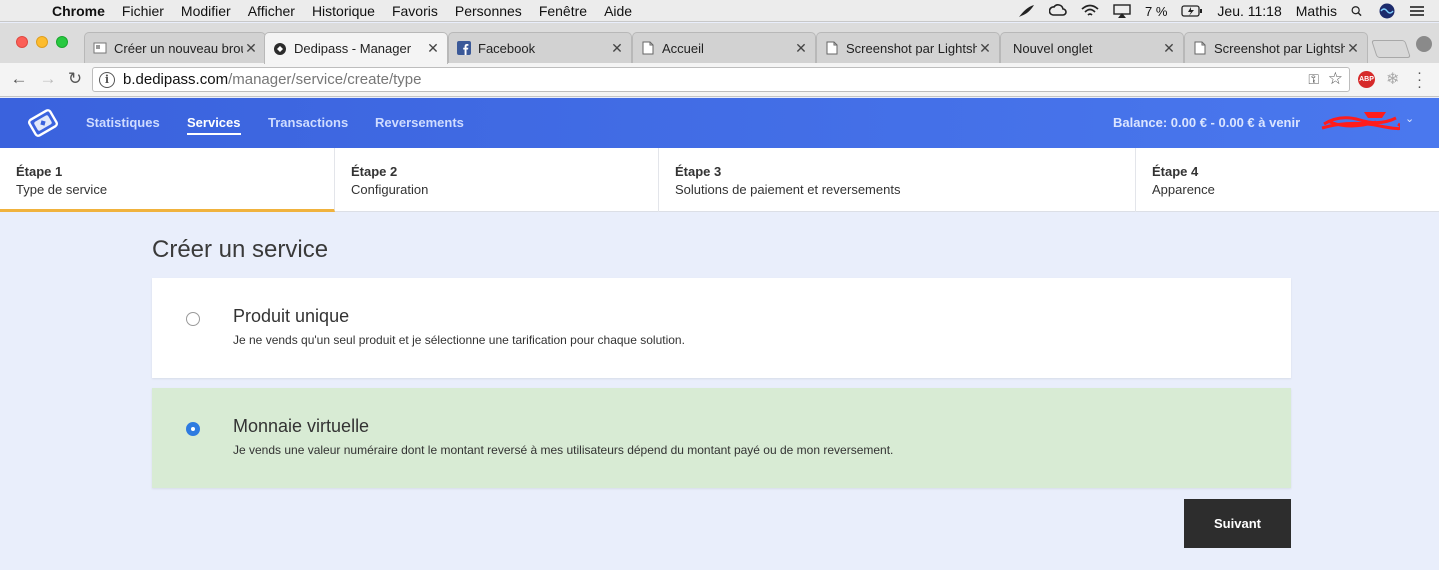 This screenshot has height=570, width=1439. What do you see at coordinates (100, 48) in the screenshot?
I see `doc-icon` at bounding box center [100, 48].